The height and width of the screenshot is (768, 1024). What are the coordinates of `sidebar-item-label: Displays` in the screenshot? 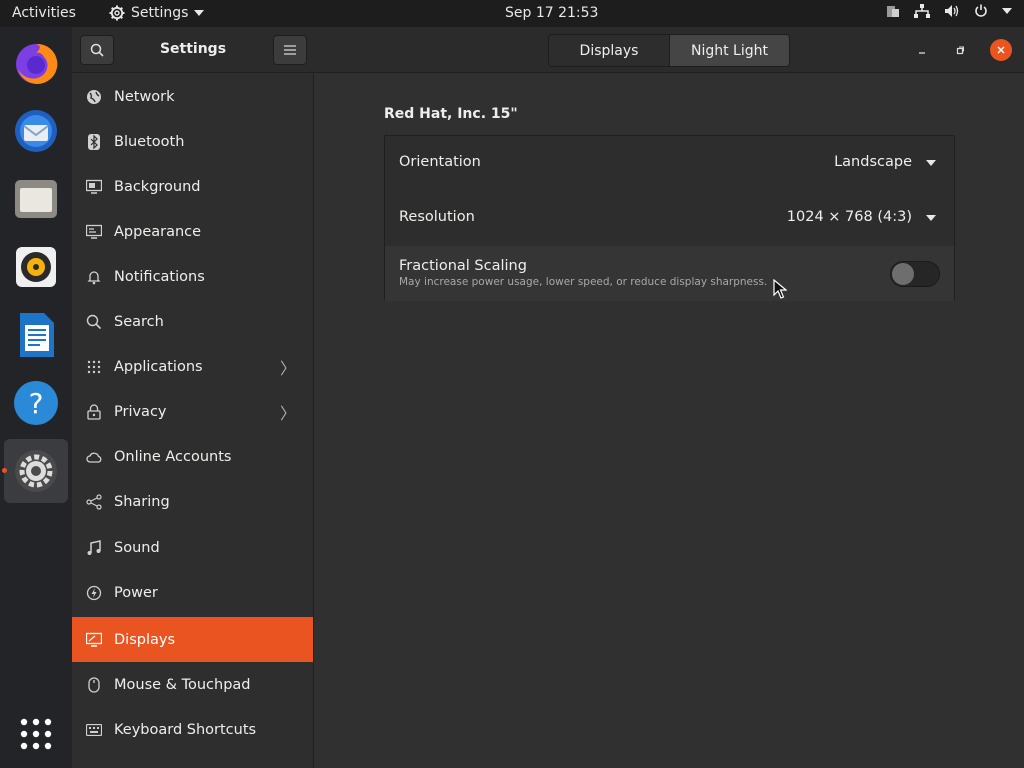 It's located at (145, 639).